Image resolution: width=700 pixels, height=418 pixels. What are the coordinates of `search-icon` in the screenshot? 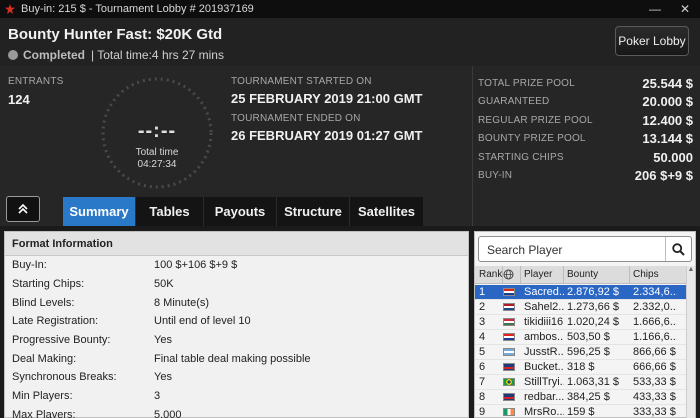 It's located at (678, 249).